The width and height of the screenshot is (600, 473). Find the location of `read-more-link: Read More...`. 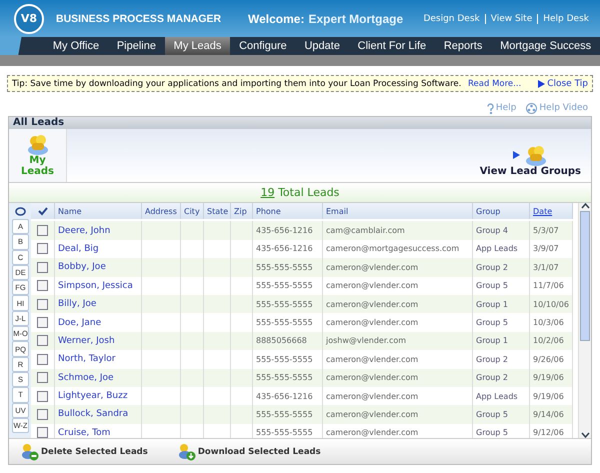

read-more-link: Read More... is located at coordinates (495, 83).